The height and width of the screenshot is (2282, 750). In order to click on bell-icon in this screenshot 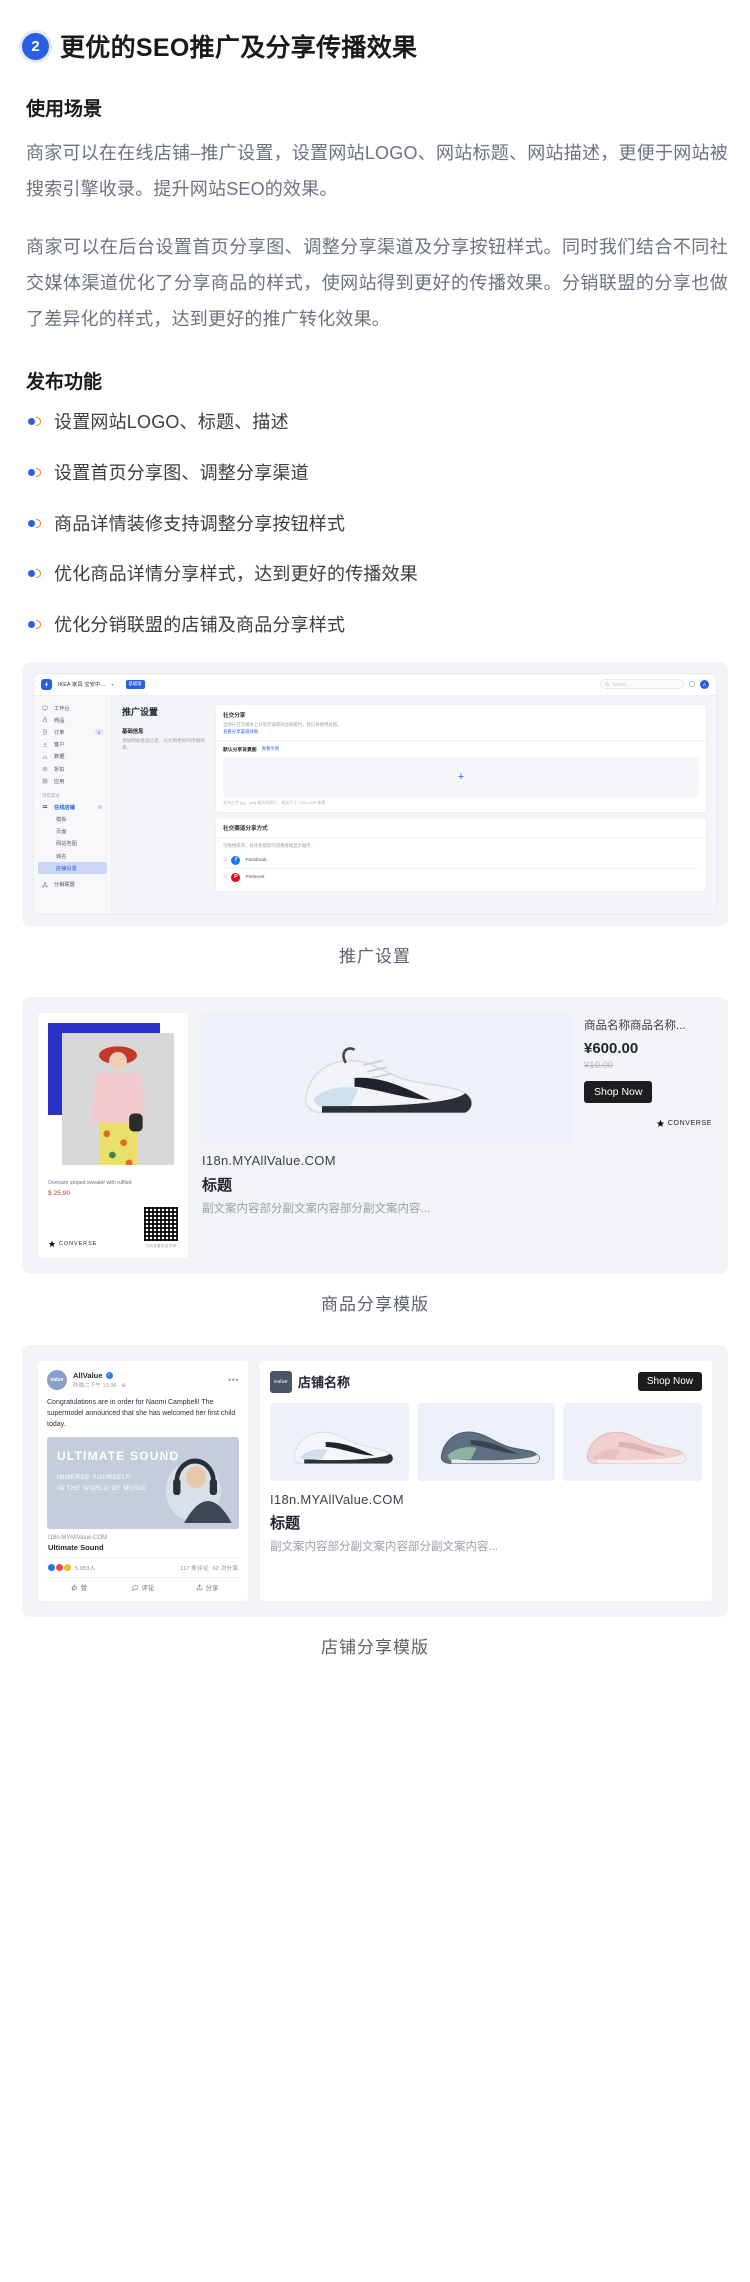, I will do `click(692, 684)`.